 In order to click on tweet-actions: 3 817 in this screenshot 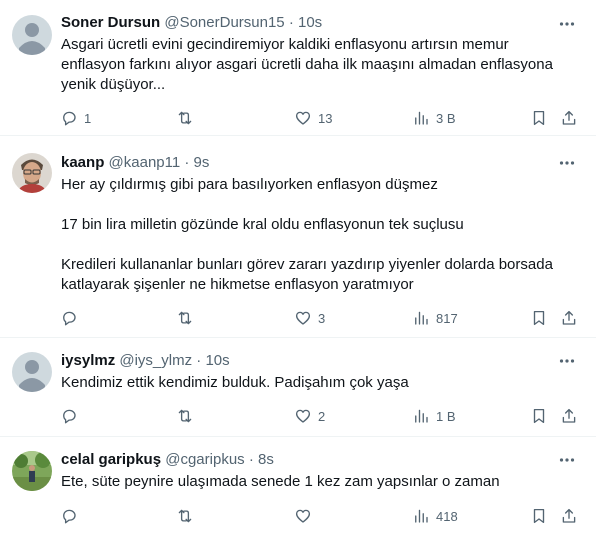, I will do `click(320, 318)`.